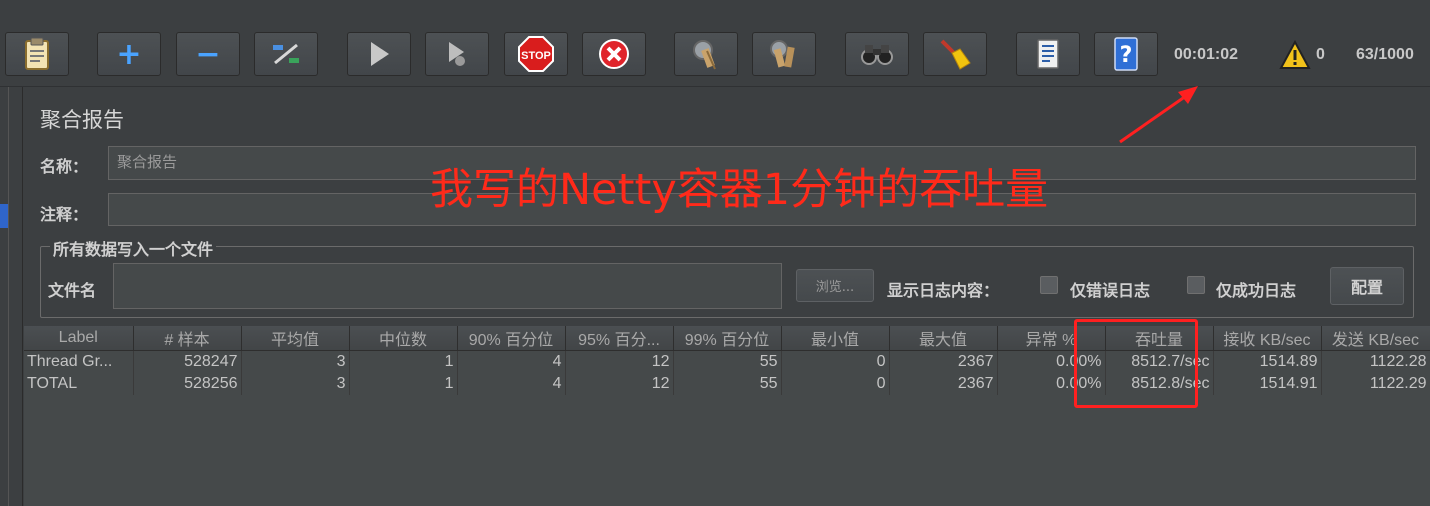 This screenshot has height=506, width=1430. What do you see at coordinates (79, 338) in the screenshot?
I see `column-header-label: Label` at bounding box center [79, 338].